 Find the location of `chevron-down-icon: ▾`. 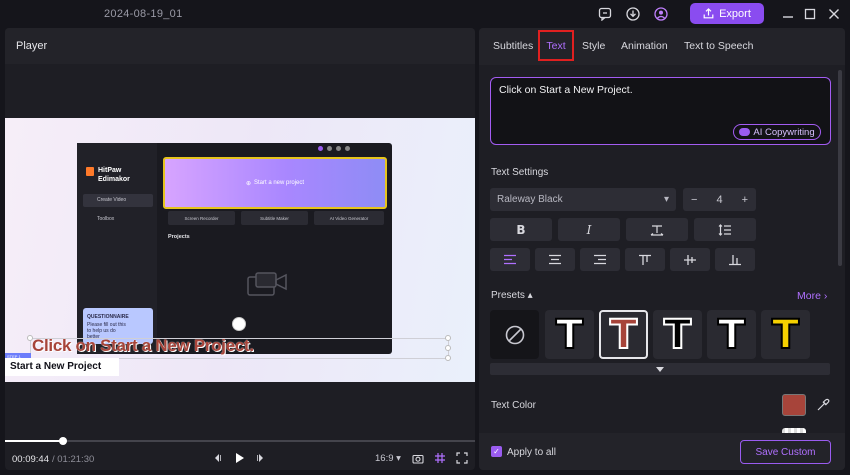

chevron-down-icon: ▾ is located at coordinates (666, 199).